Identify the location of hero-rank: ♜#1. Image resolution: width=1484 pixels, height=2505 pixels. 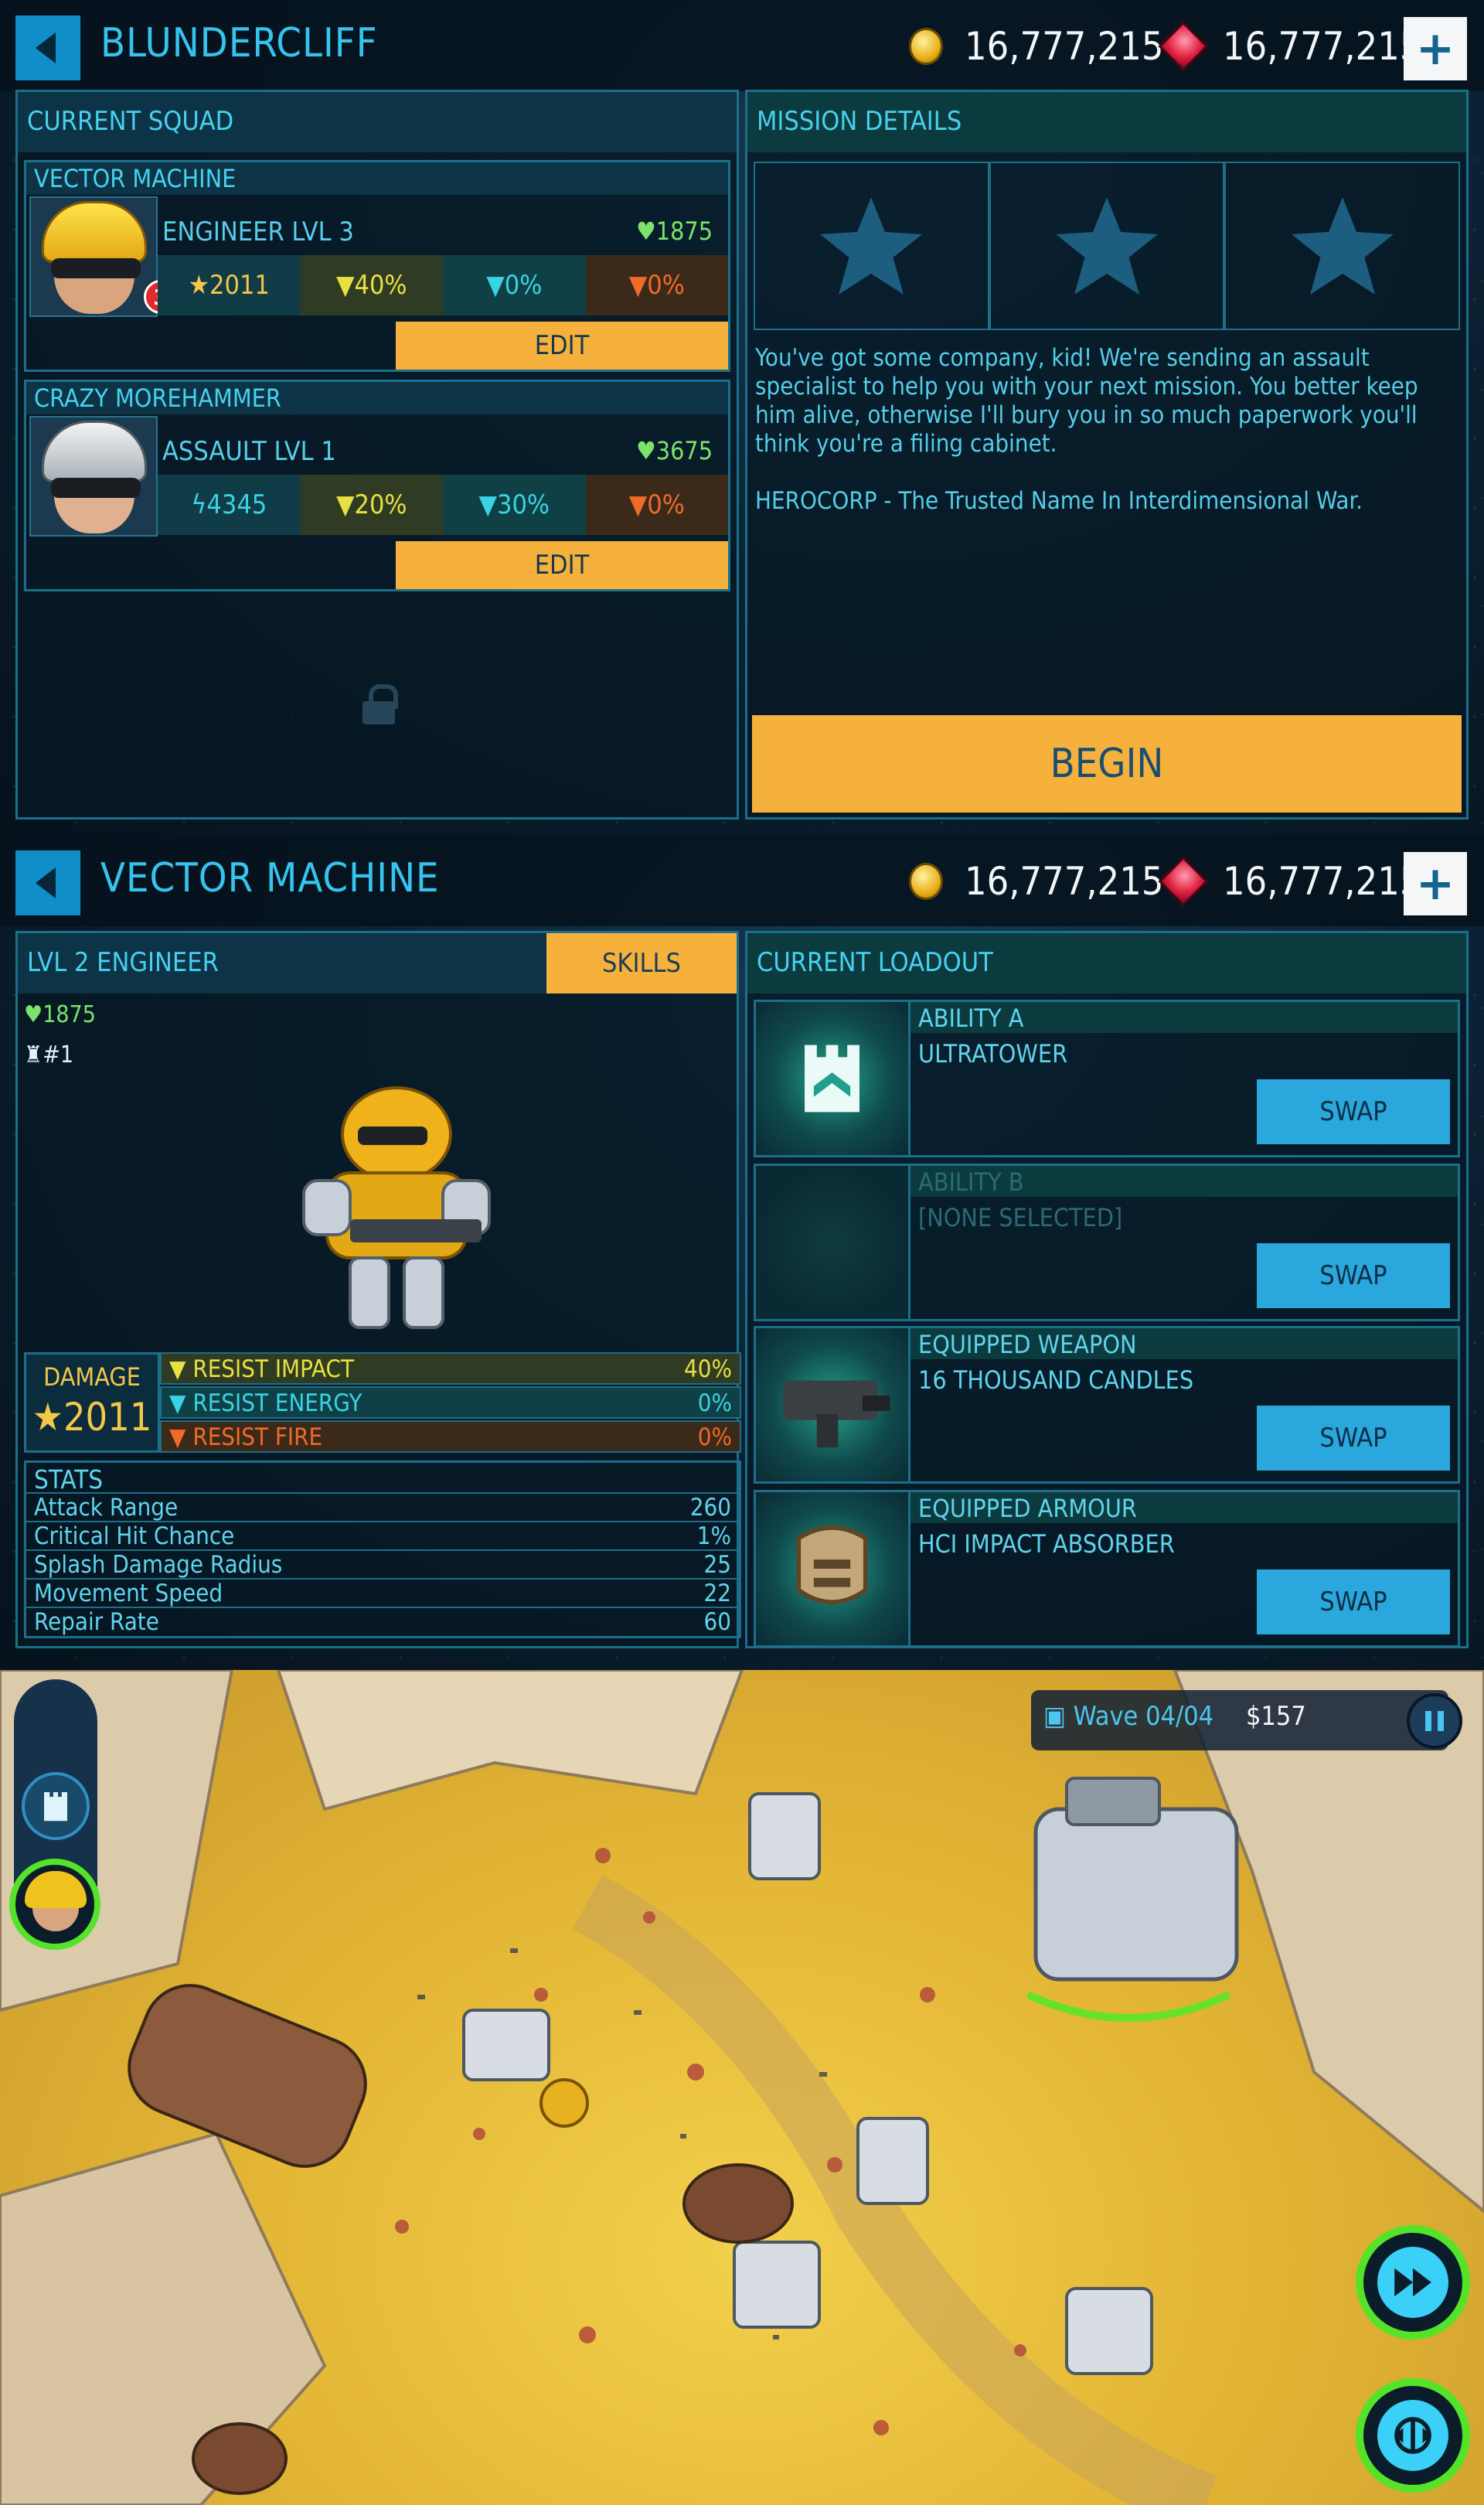
(48, 1054).